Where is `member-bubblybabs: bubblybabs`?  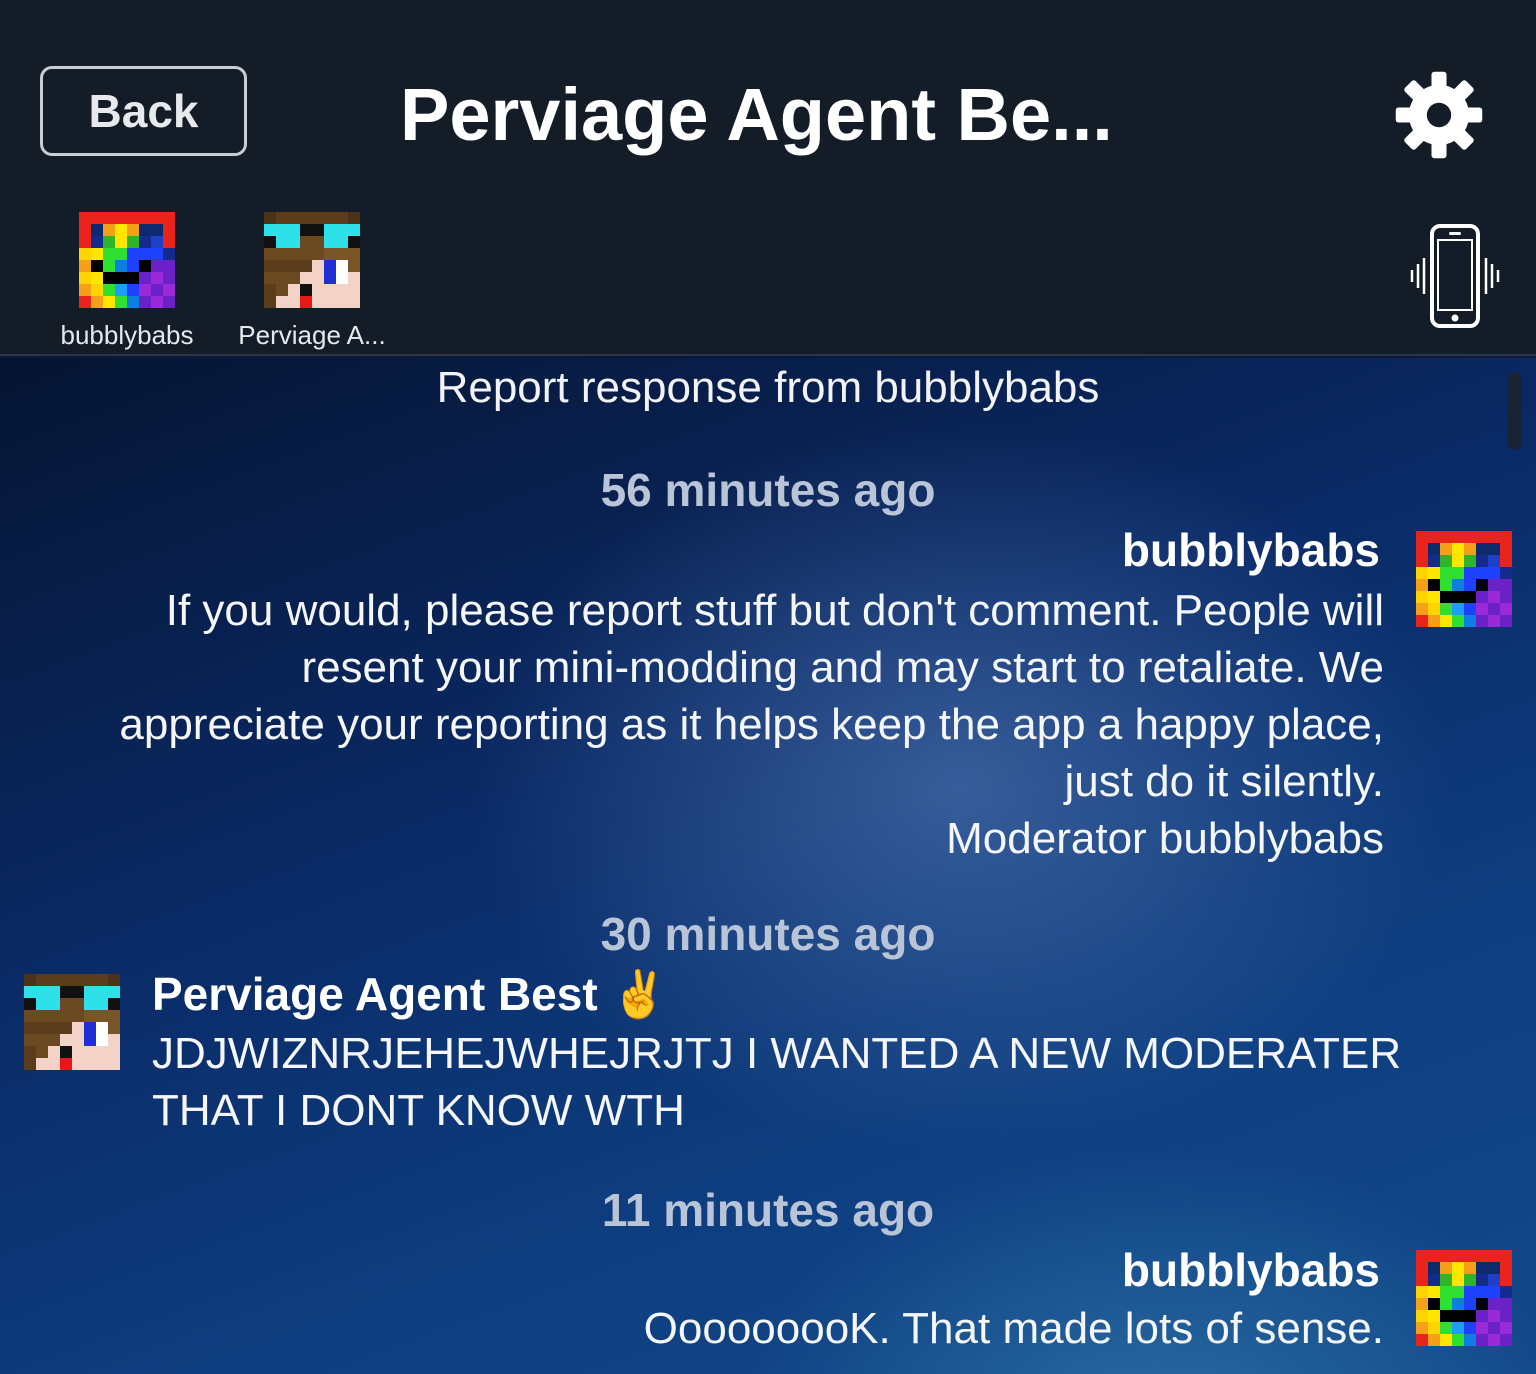 member-bubblybabs: bubblybabs is located at coordinates (127, 281).